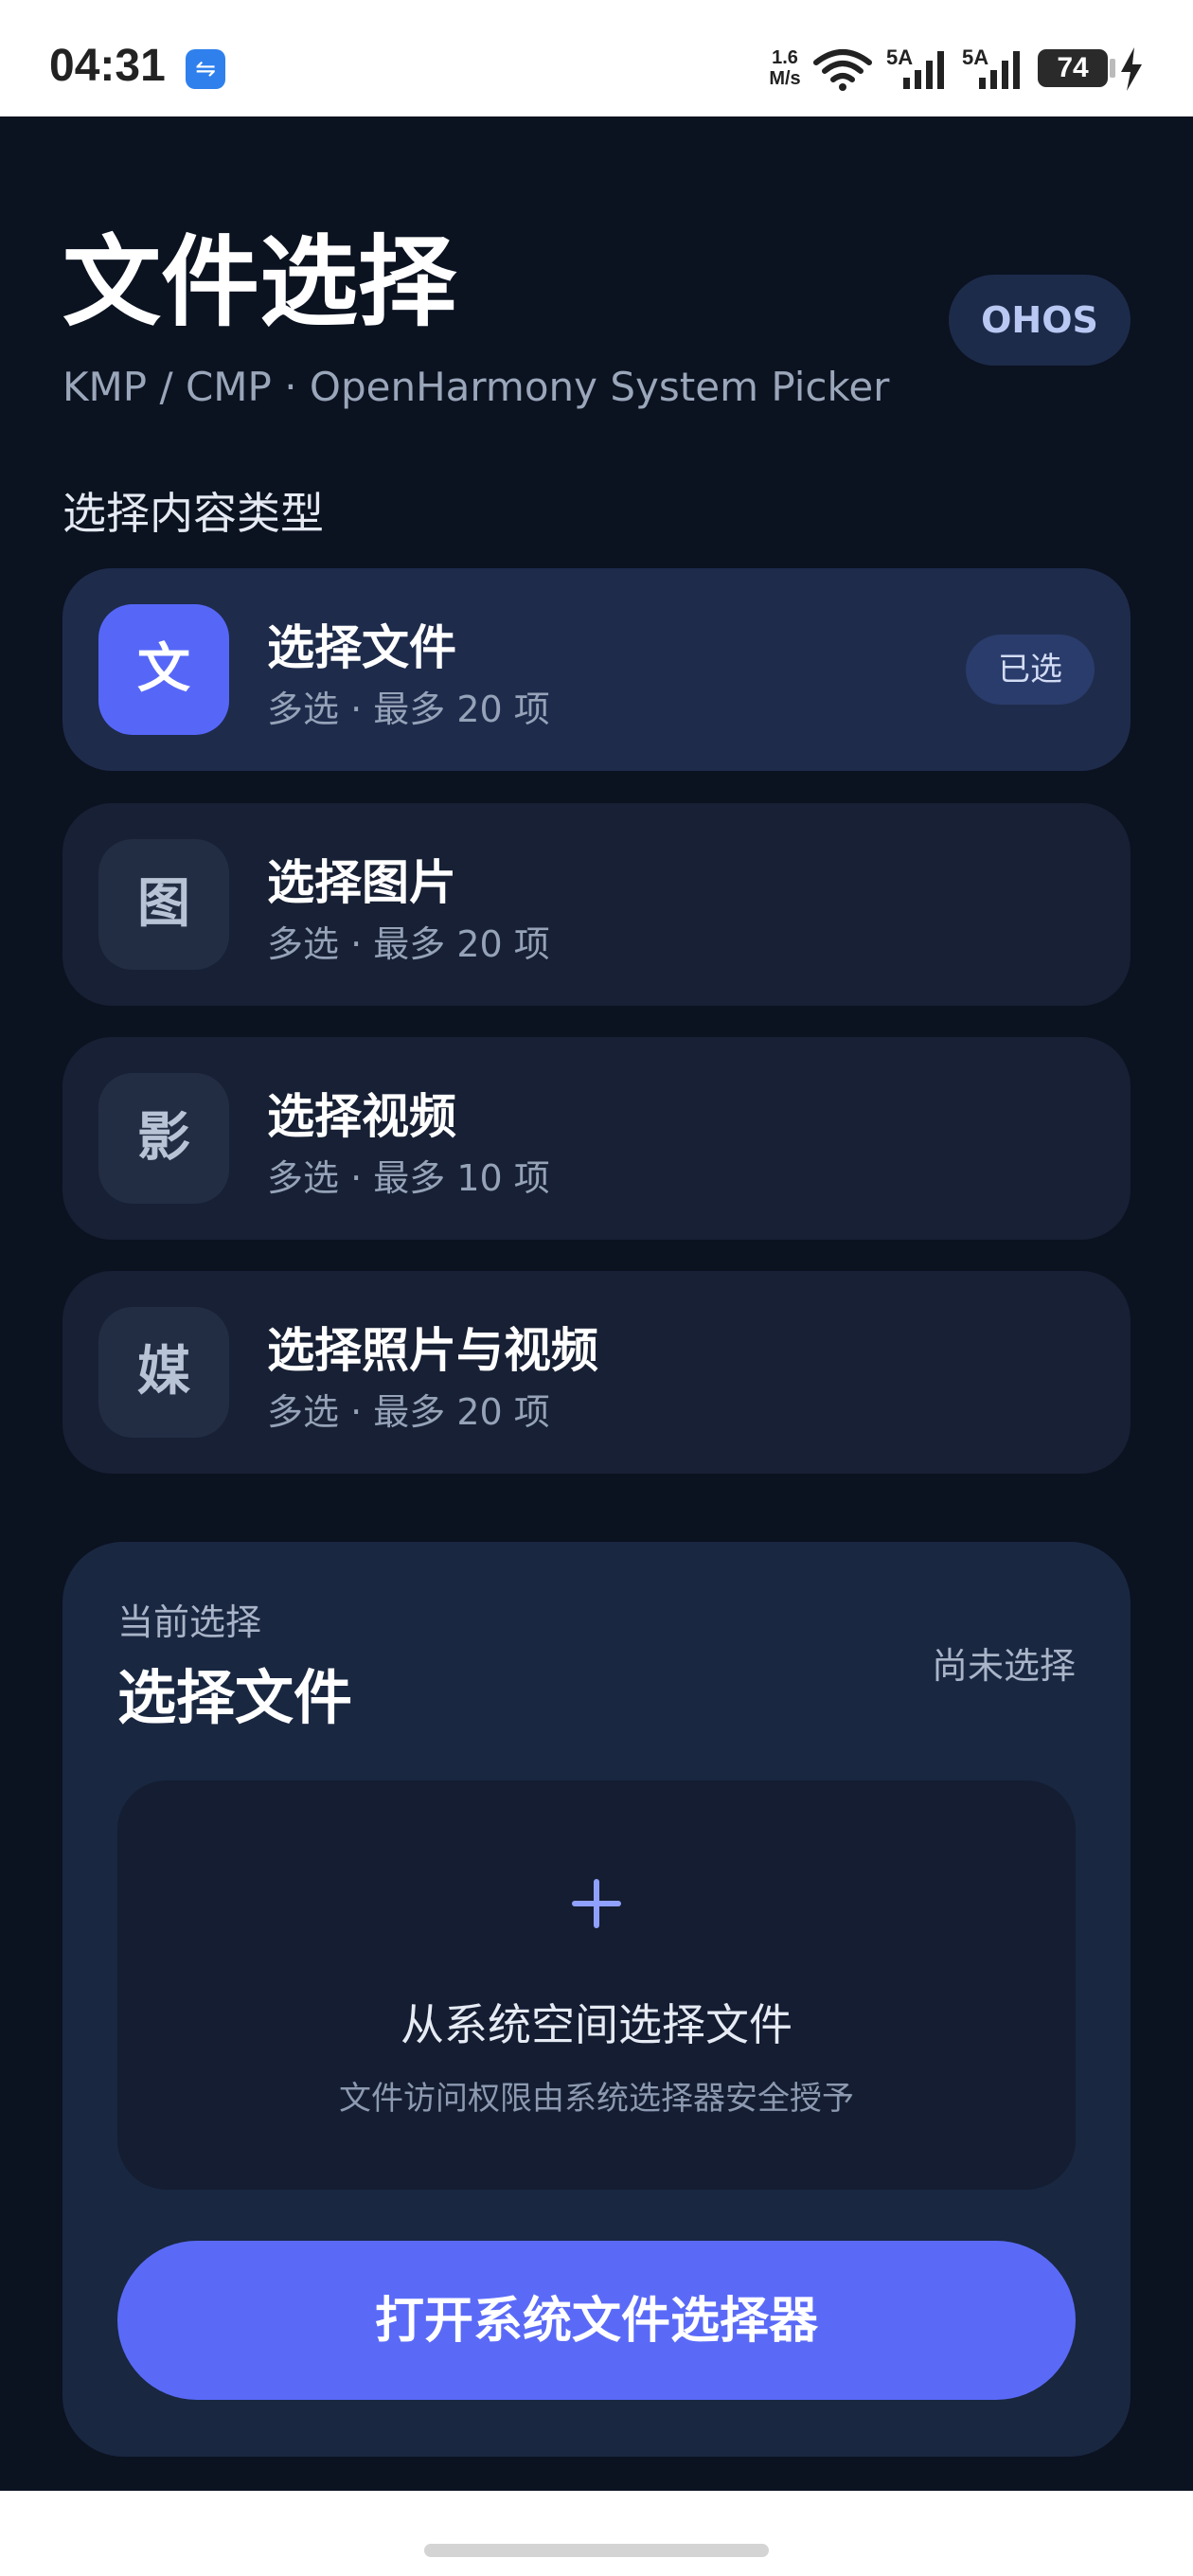  What do you see at coordinates (205, 69) in the screenshot?
I see `usb-icon: ⇋` at bounding box center [205, 69].